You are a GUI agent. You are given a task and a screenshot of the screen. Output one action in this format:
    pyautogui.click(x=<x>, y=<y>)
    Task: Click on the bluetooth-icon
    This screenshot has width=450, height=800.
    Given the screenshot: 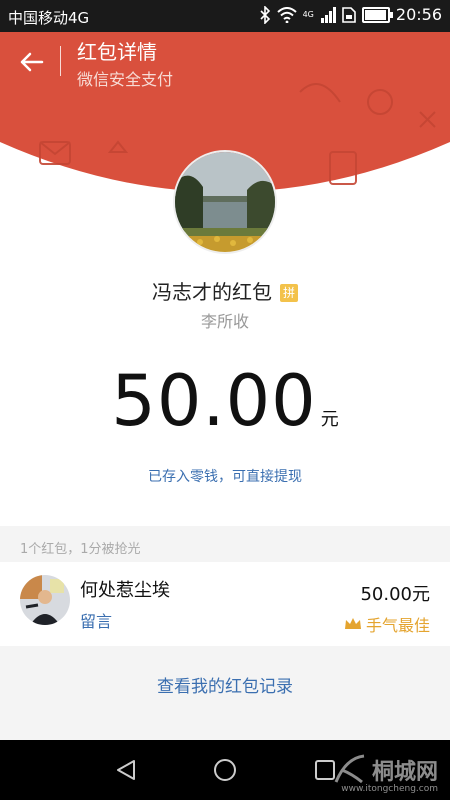 What is the action you would take?
    pyautogui.click(x=265, y=14)
    